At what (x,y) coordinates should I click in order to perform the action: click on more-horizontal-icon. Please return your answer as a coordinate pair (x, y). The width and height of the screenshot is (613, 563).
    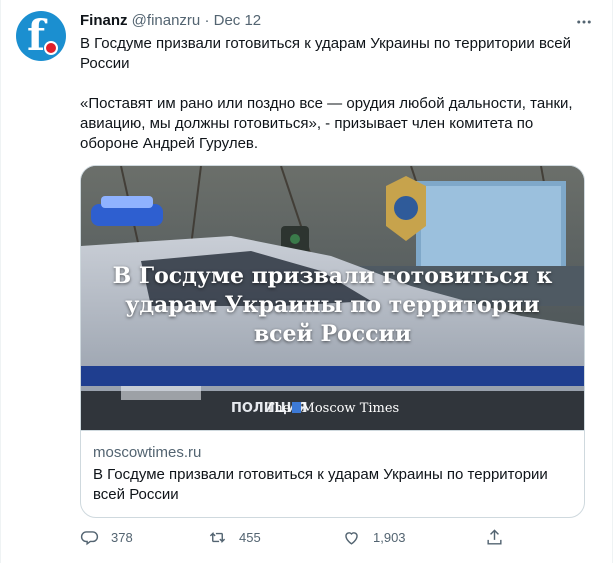
    Looking at the image, I should click on (584, 22).